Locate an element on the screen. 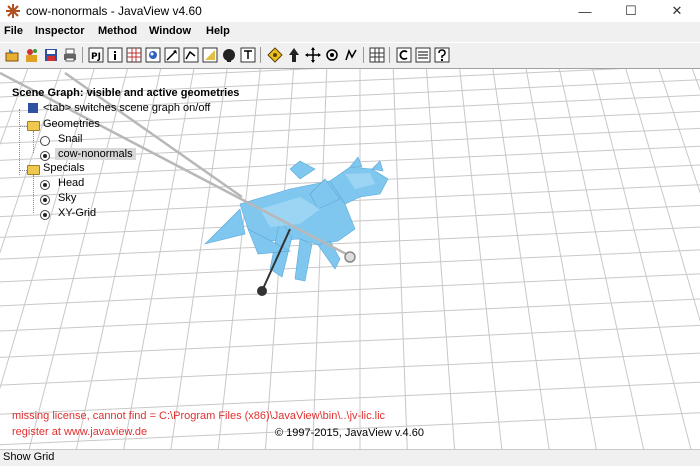 This screenshot has height=466, width=700. close-button: ✕ is located at coordinates (677, 11).